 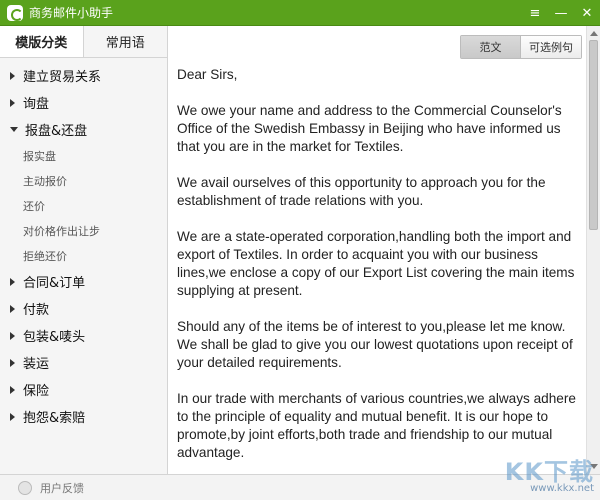 What do you see at coordinates (42, 41) in the screenshot?
I see `tab-template-categories: 模版分类` at bounding box center [42, 41].